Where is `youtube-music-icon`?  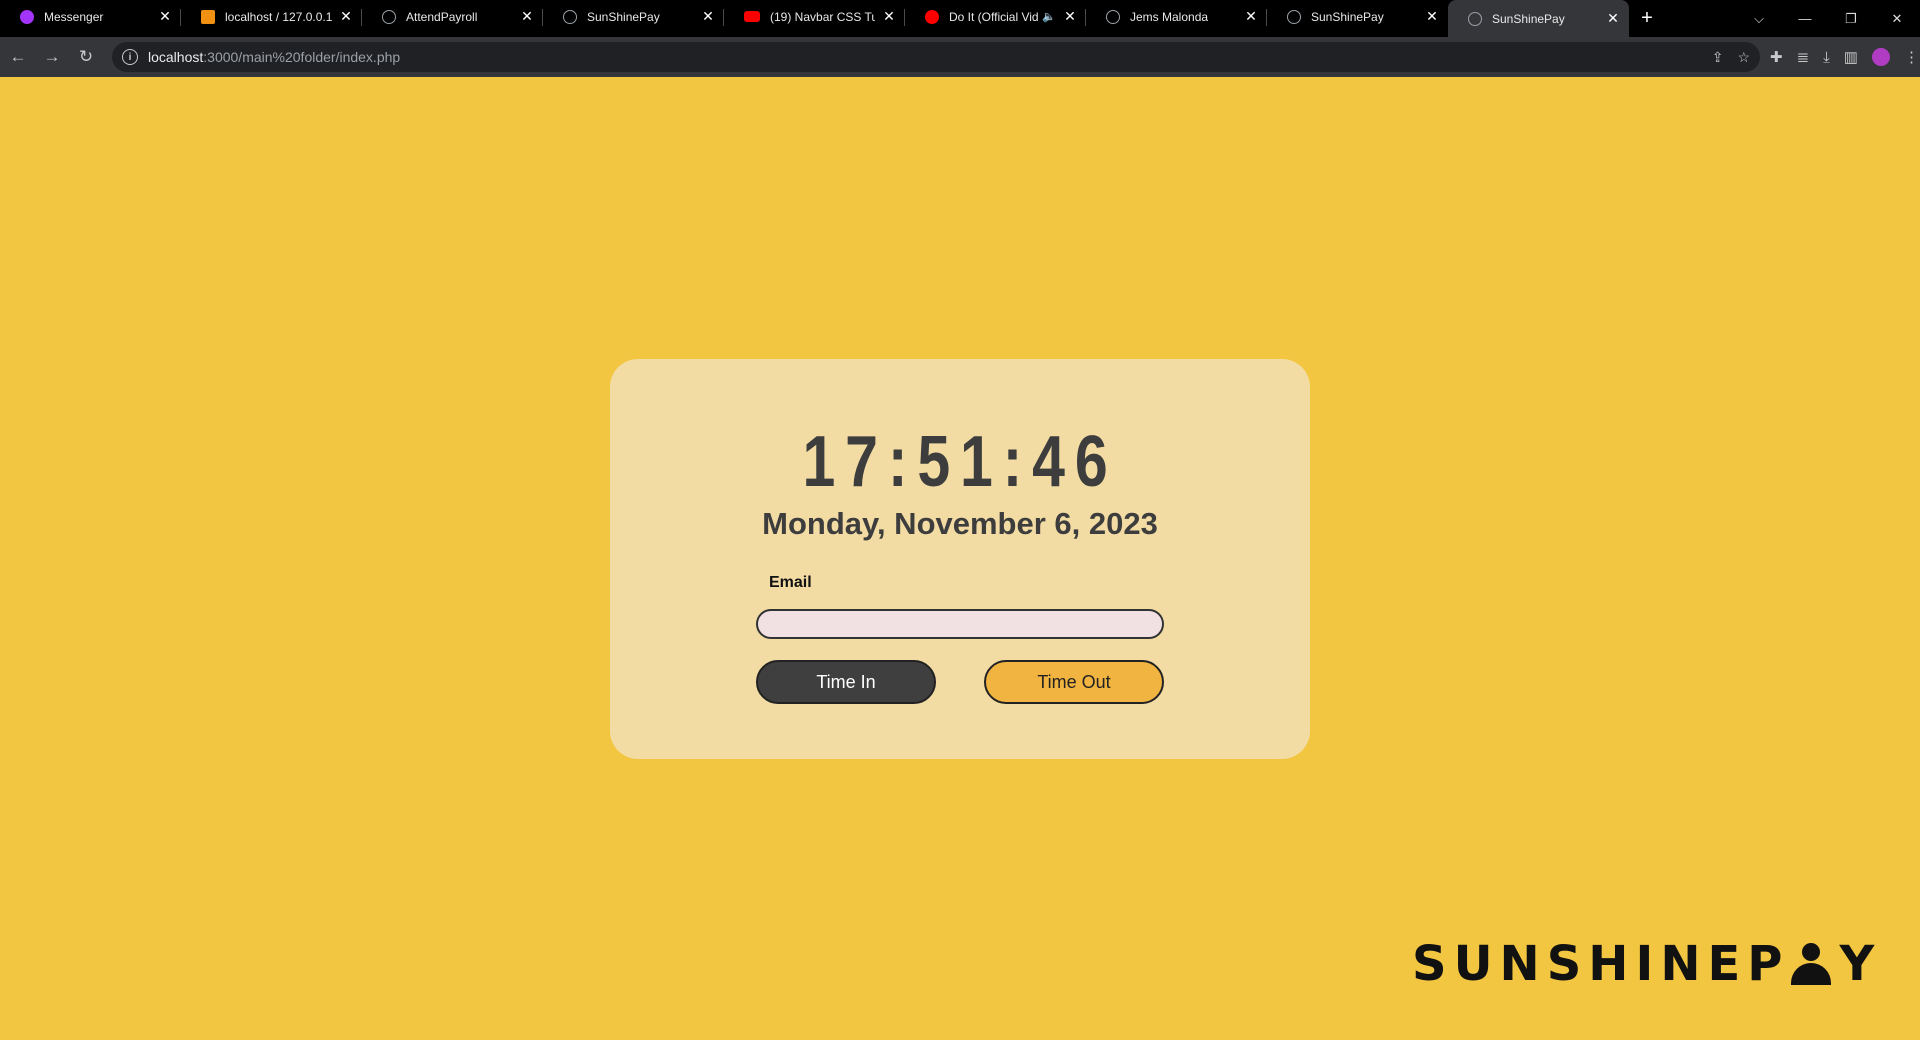
youtube-music-icon is located at coordinates (932, 16).